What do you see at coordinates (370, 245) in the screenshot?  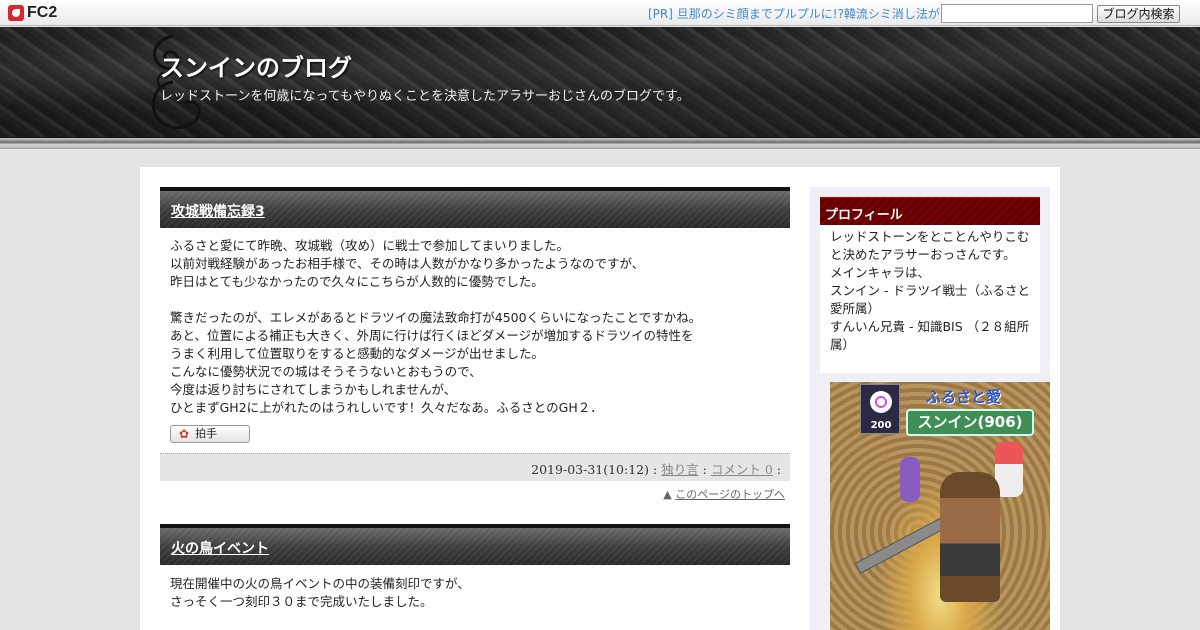 I see `entry-text-line: ふるさと愛にて昨晩、攻城戦（攻め）に戦士で参加してまいりました。` at bounding box center [370, 245].